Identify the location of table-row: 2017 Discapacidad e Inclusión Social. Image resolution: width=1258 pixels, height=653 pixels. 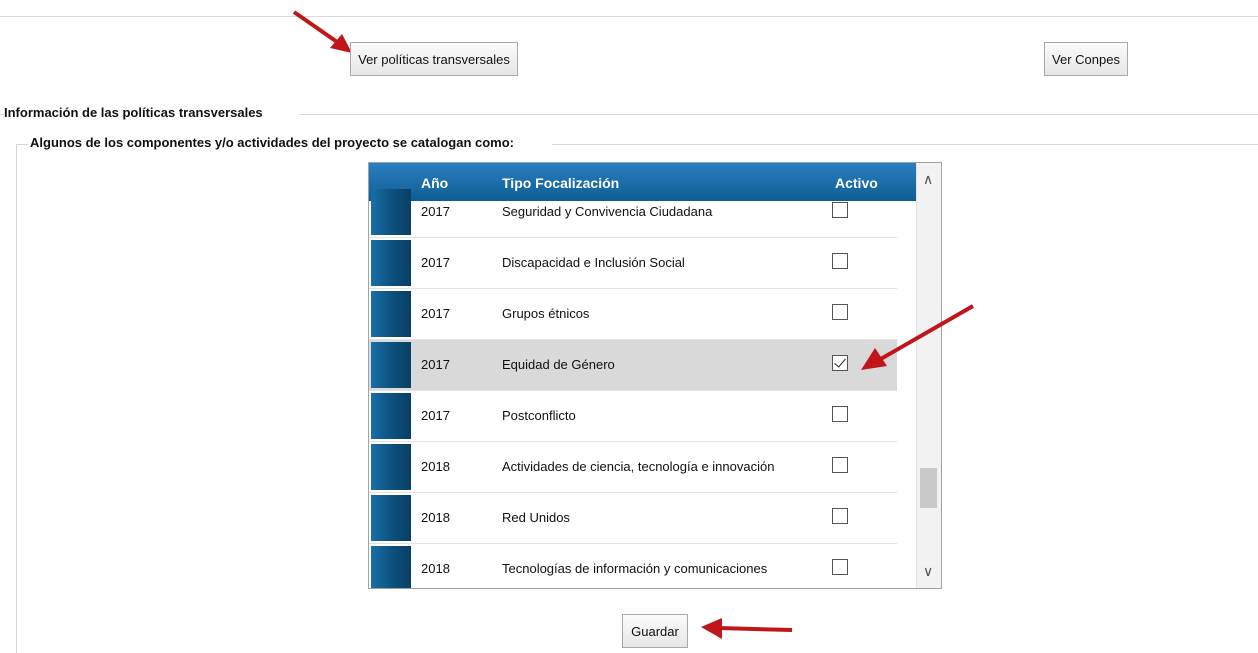
(633, 263).